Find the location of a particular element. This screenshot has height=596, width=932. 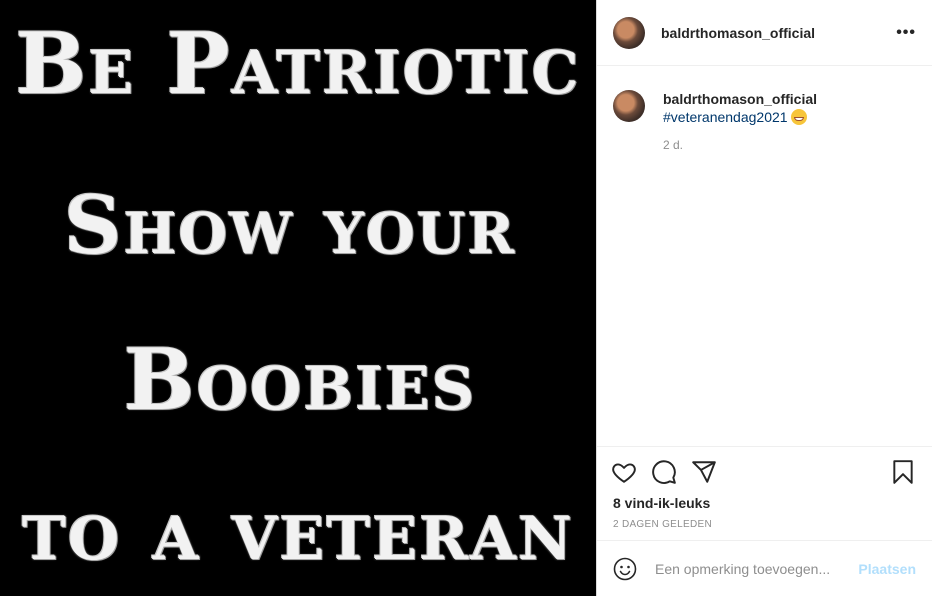

comment-bar: Plaatsen is located at coordinates (764, 568).